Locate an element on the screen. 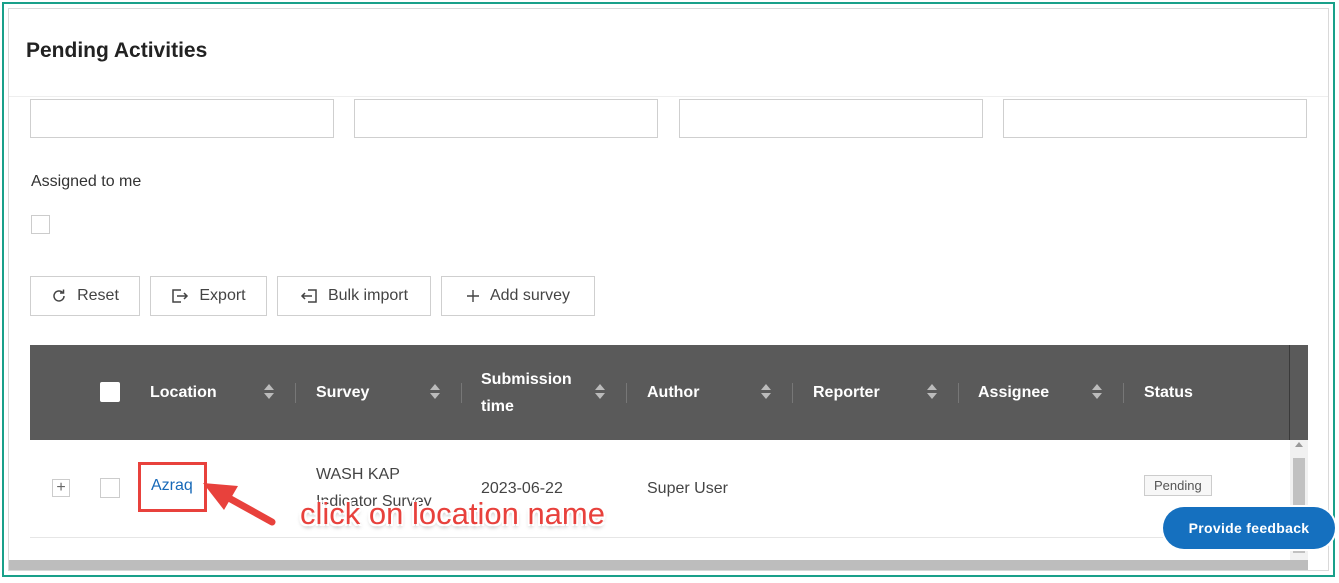 The width and height of the screenshot is (1339, 583). status-badge: Pending is located at coordinates (1178, 485).